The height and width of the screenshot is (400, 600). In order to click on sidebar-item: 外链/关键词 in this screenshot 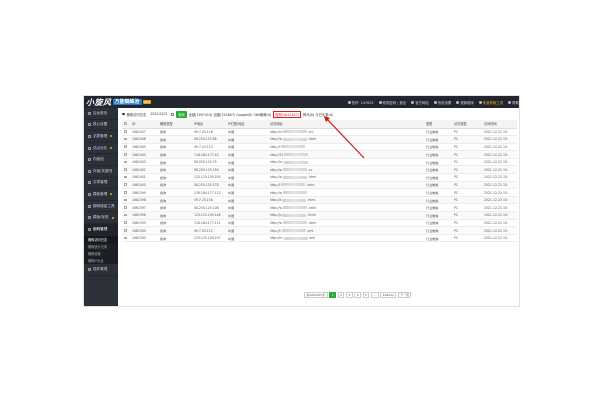, I will do `click(101, 172)`.